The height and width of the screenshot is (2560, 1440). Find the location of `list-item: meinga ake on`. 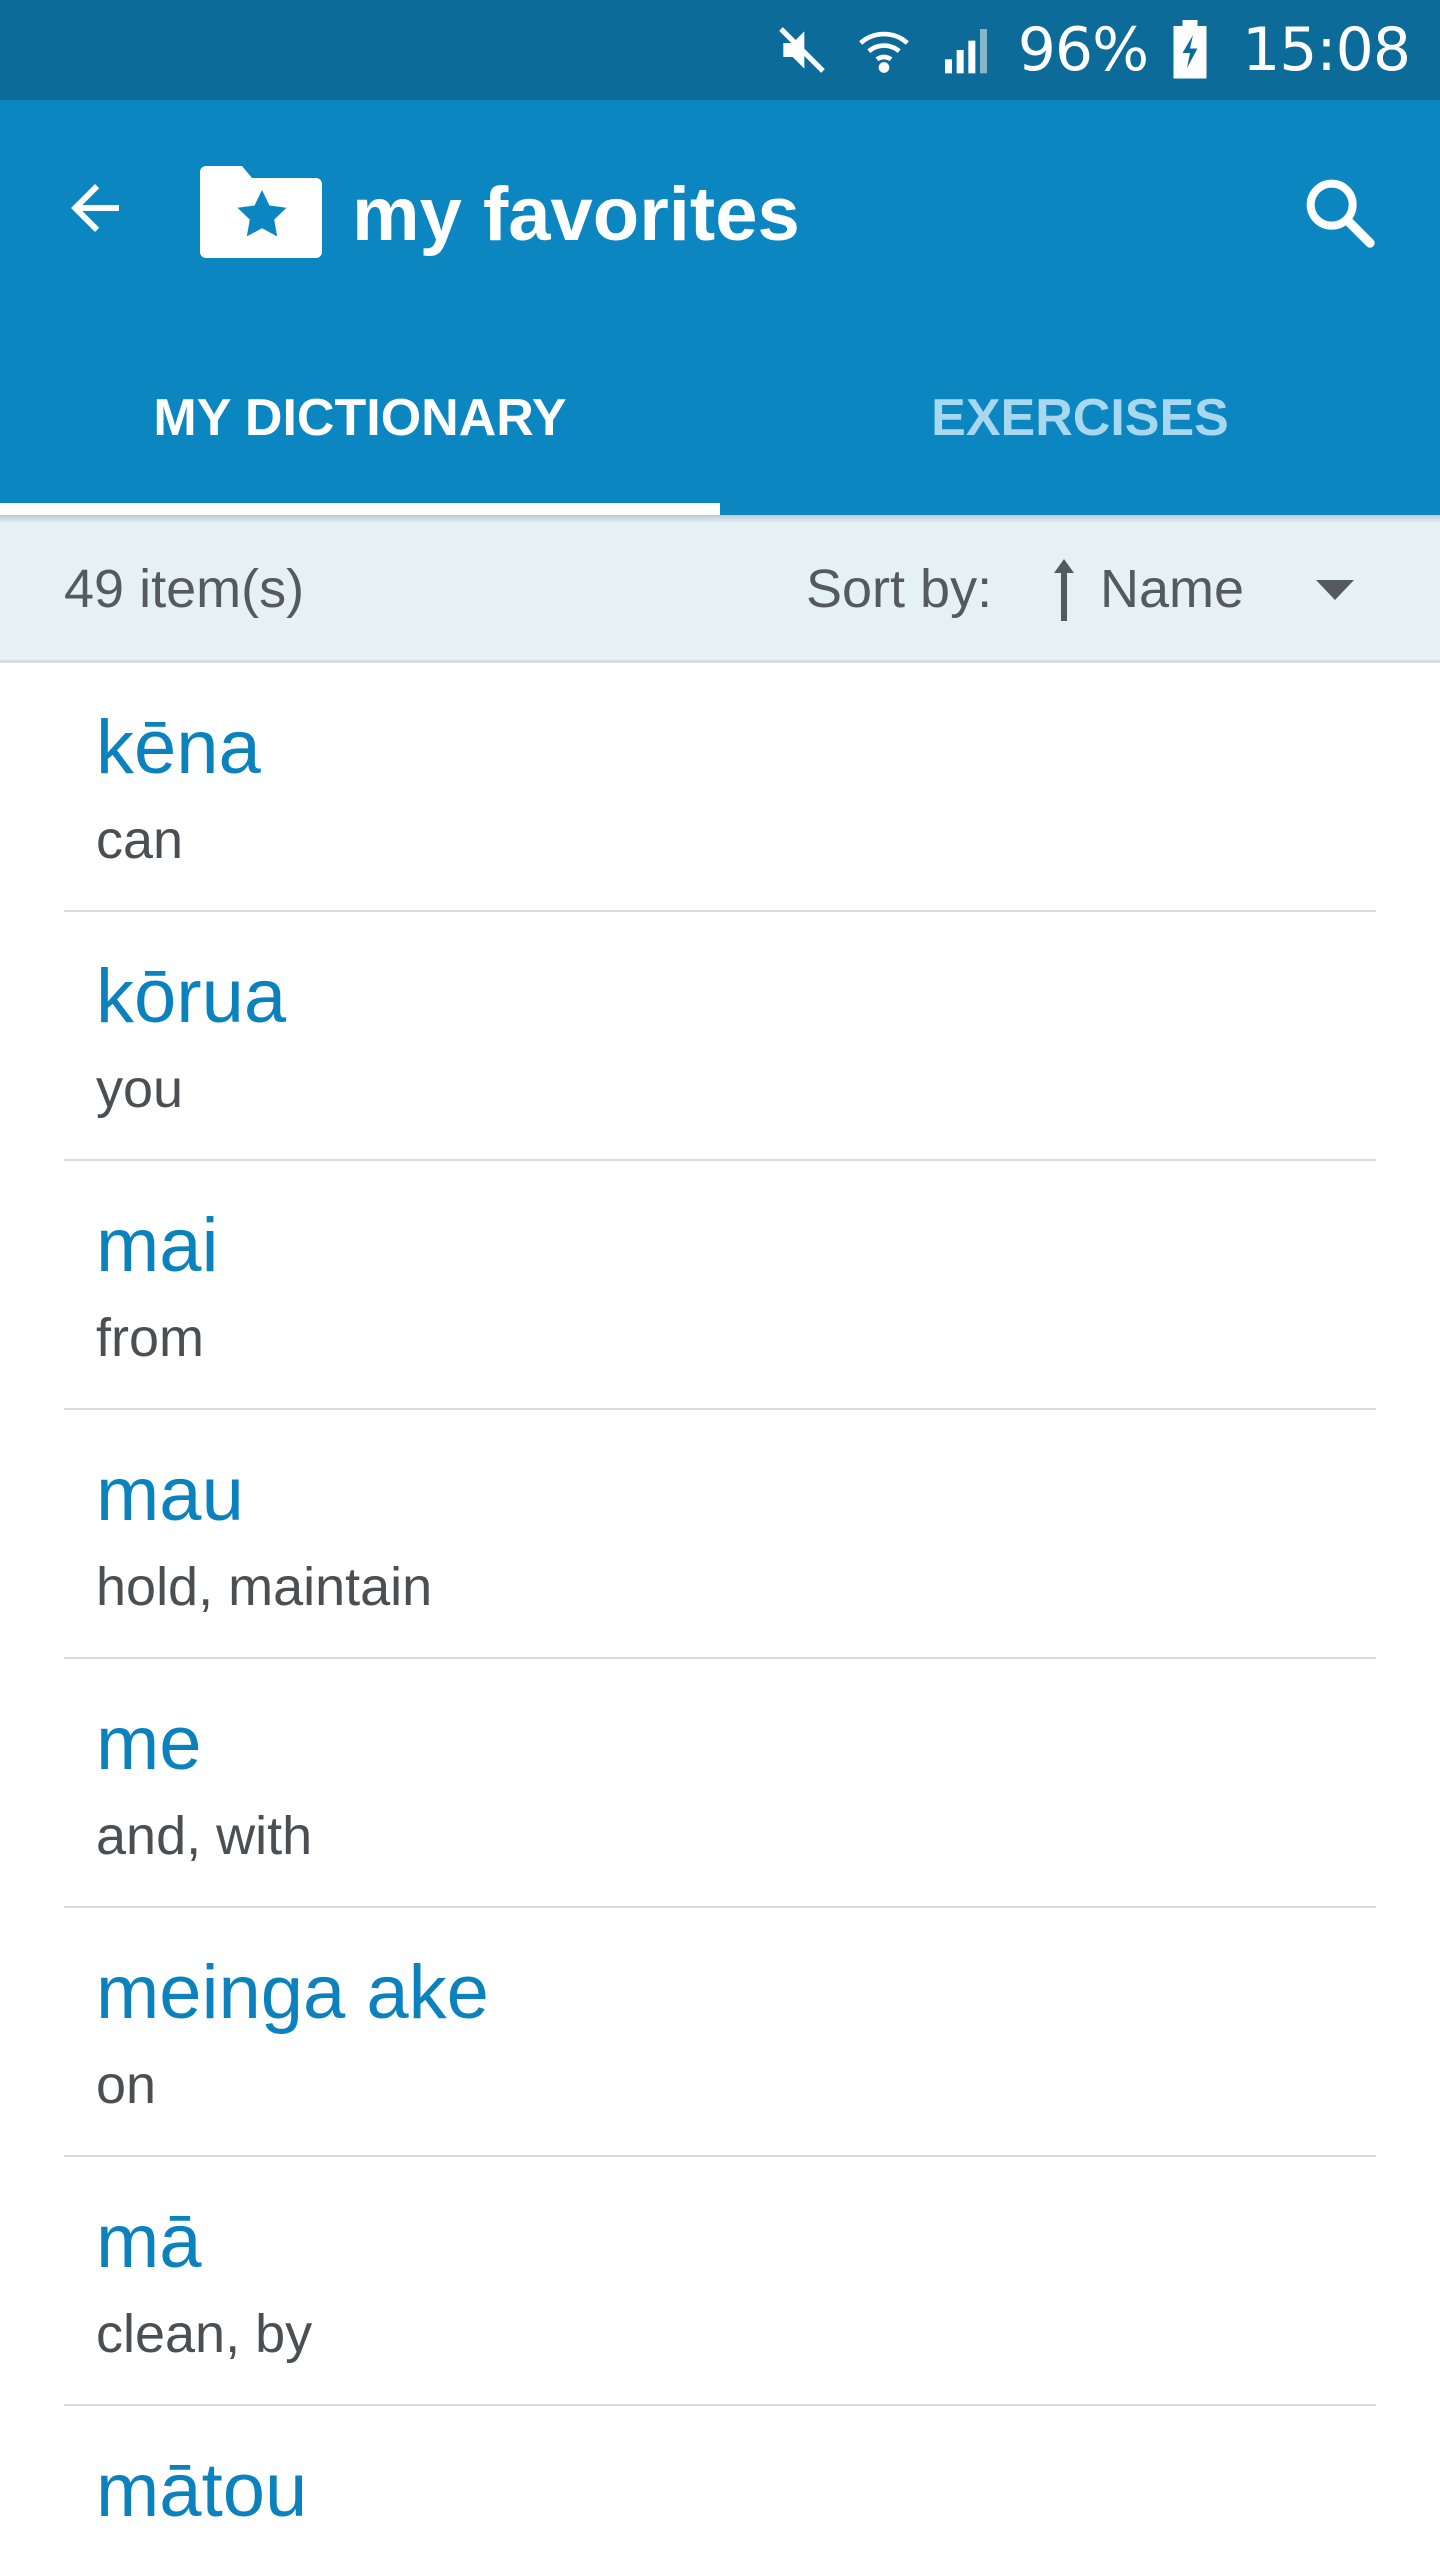

list-item: meinga ake on is located at coordinates (720, 2032).